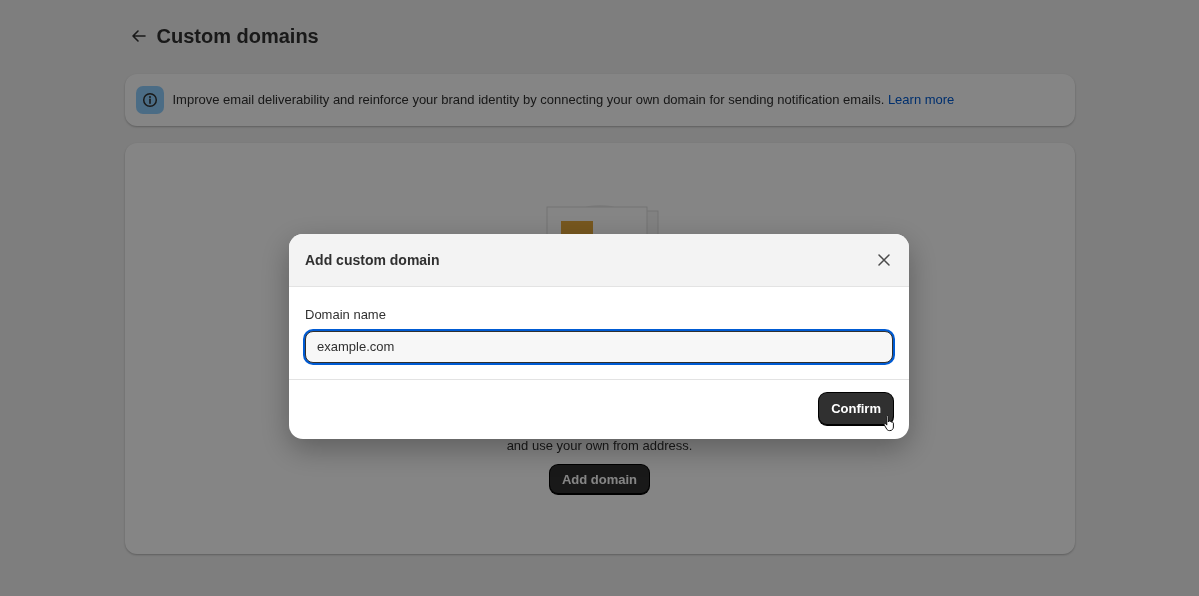 The height and width of the screenshot is (596, 1199). Describe the element at coordinates (599, 479) in the screenshot. I see `add-domain-button: Add domain` at that location.